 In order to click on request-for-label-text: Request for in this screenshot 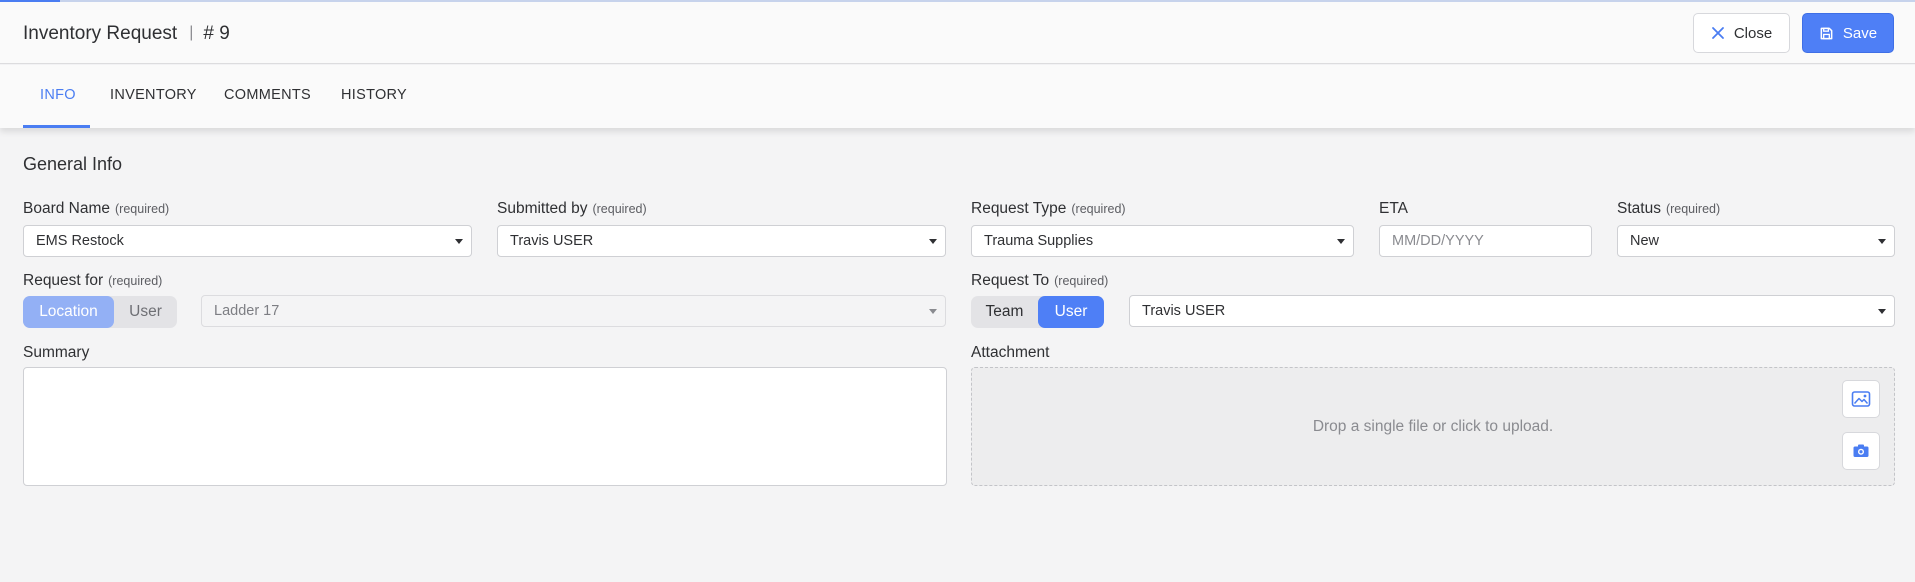, I will do `click(63, 280)`.